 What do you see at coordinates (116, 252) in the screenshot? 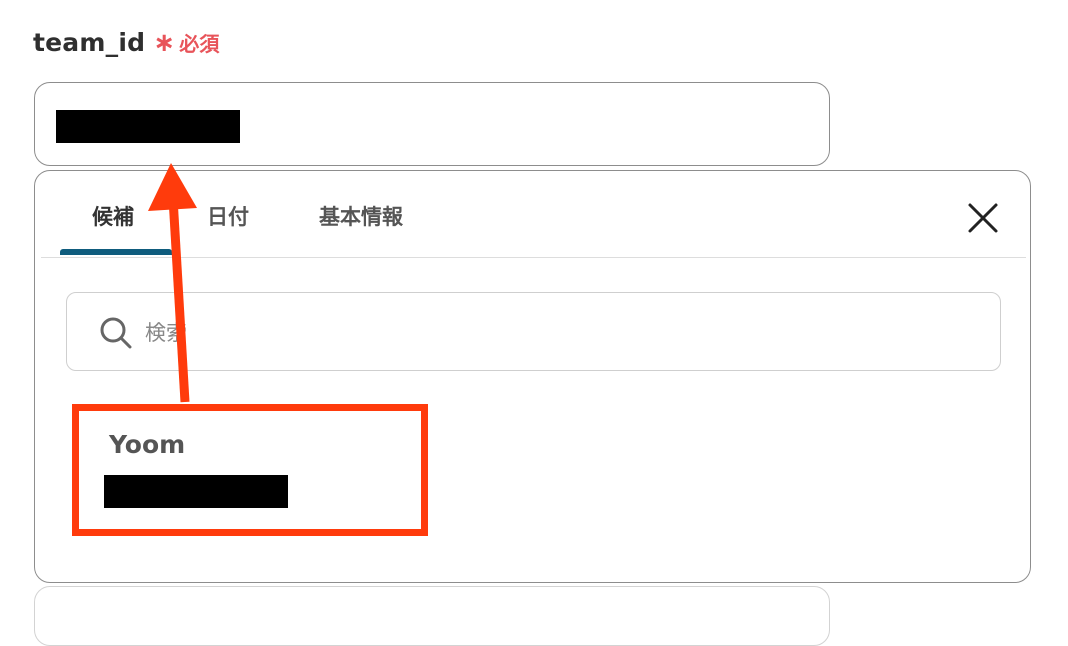
I see `active-tab-indicator` at bounding box center [116, 252].